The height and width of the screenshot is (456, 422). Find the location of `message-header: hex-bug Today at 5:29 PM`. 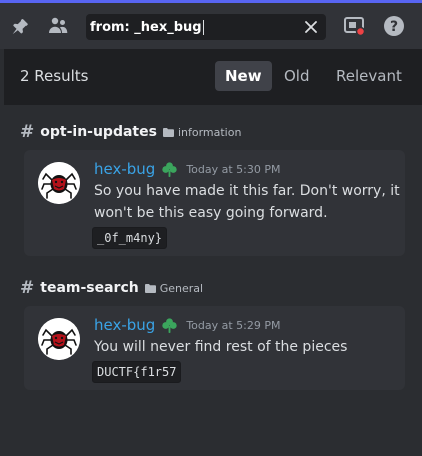

message-header: hex-bug Today at 5:29 PM is located at coordinates (187, 325).